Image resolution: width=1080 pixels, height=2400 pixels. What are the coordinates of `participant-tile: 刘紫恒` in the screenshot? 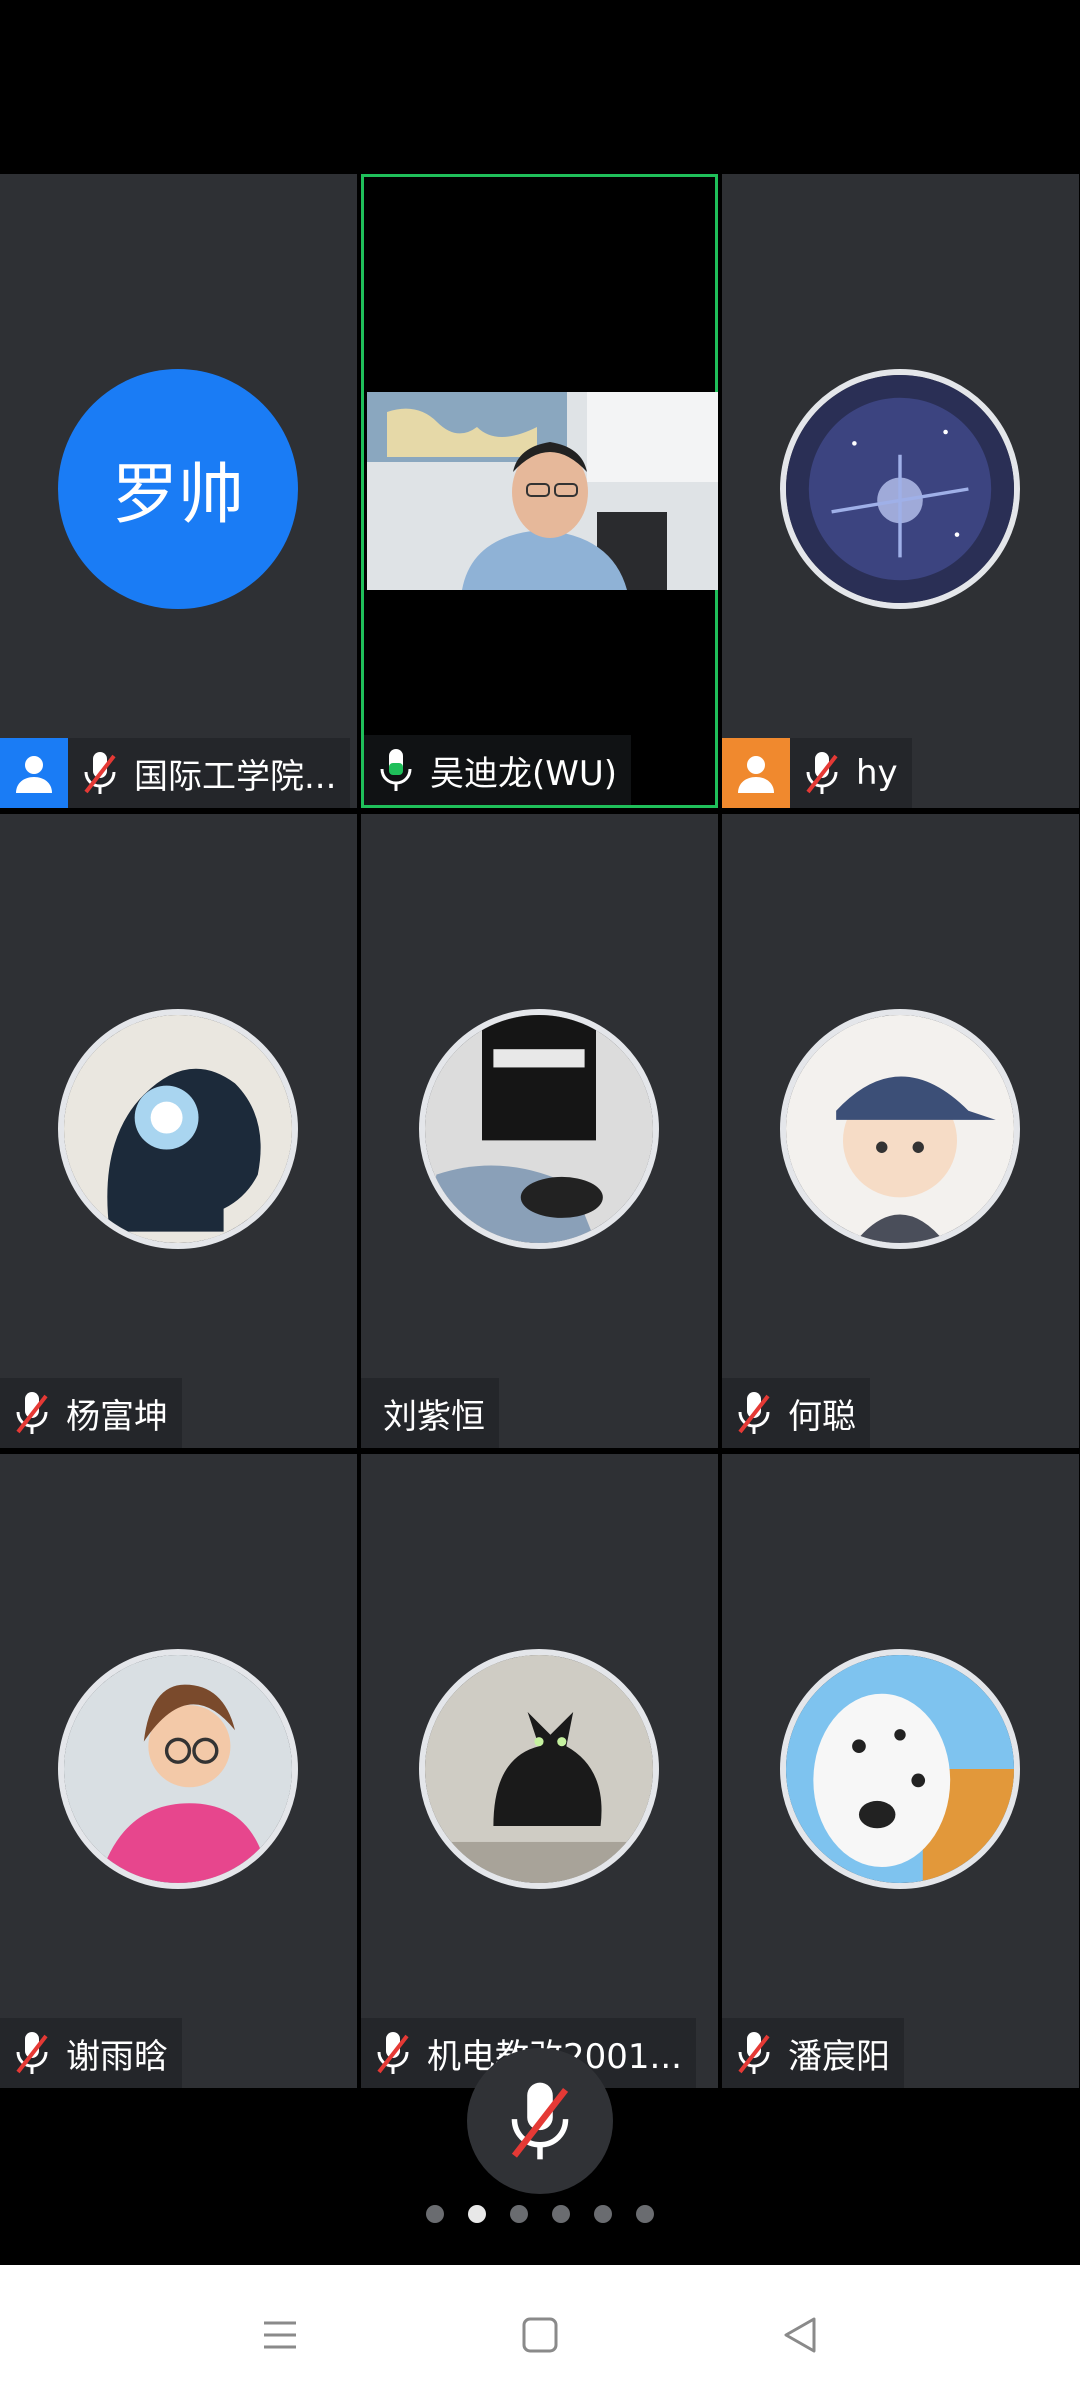 It's located at (539, 1131).